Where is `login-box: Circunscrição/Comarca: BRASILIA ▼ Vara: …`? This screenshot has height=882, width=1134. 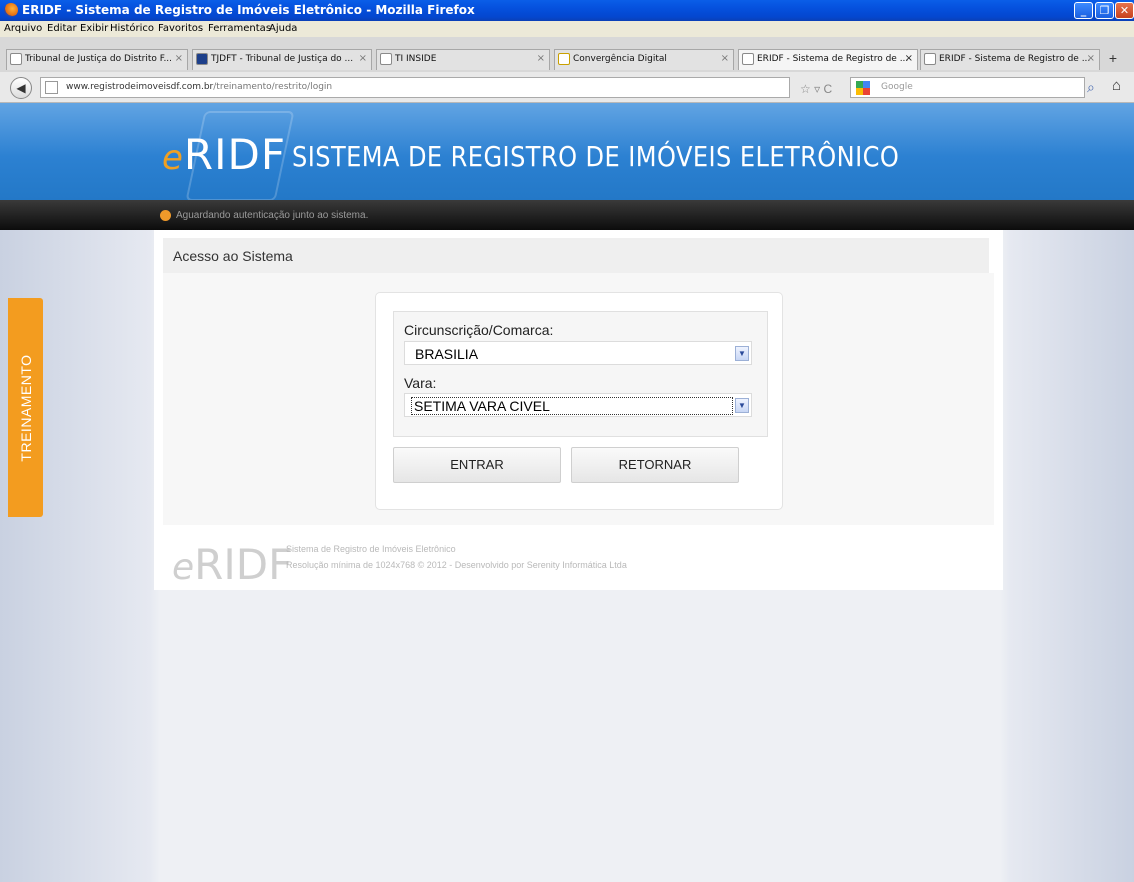
login-box: Circunscrição/Comarca: BRASILIA ▼ Vara: … is located at coordinates (579, 401).